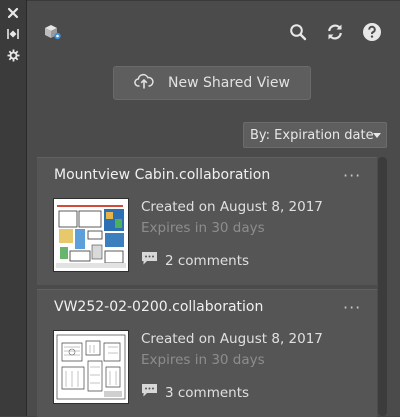 The width and height of the screenshot is (400, 417). I want to click on refresh-icon, so click(335, 32).